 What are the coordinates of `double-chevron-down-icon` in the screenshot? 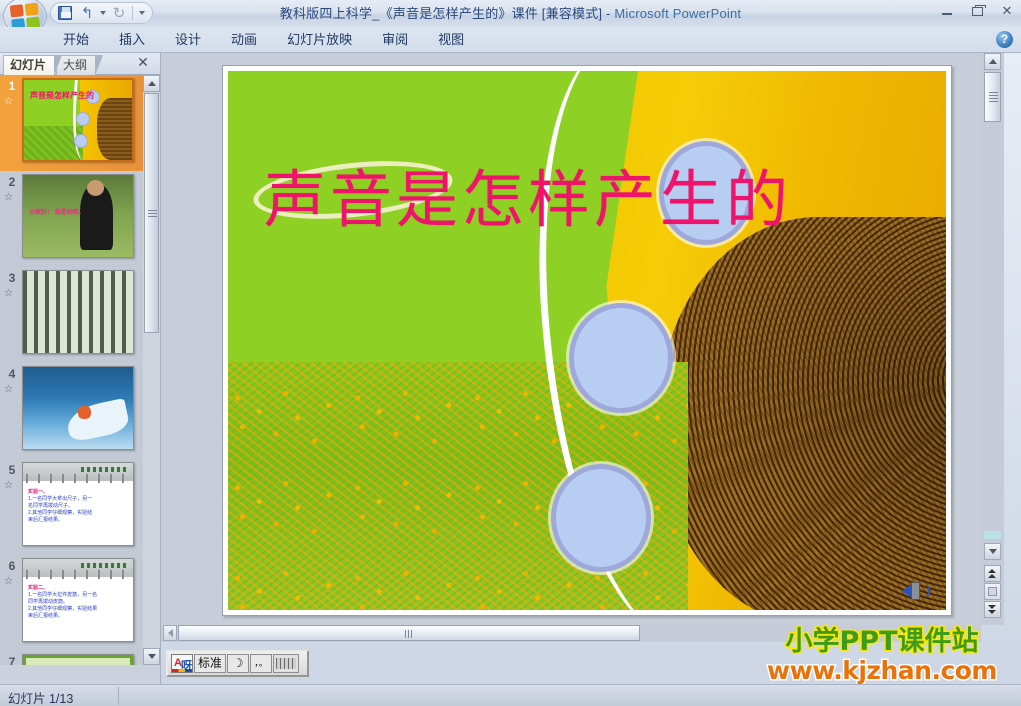 It's located at (992, 609).